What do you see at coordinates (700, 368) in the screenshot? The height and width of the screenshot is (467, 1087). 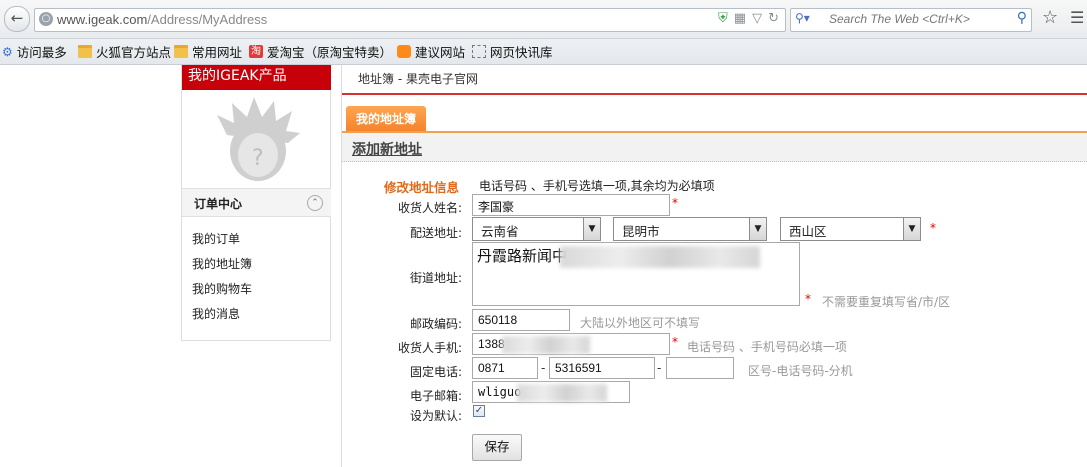 I see `phone-ext-field` at bounding box center [700, 368].